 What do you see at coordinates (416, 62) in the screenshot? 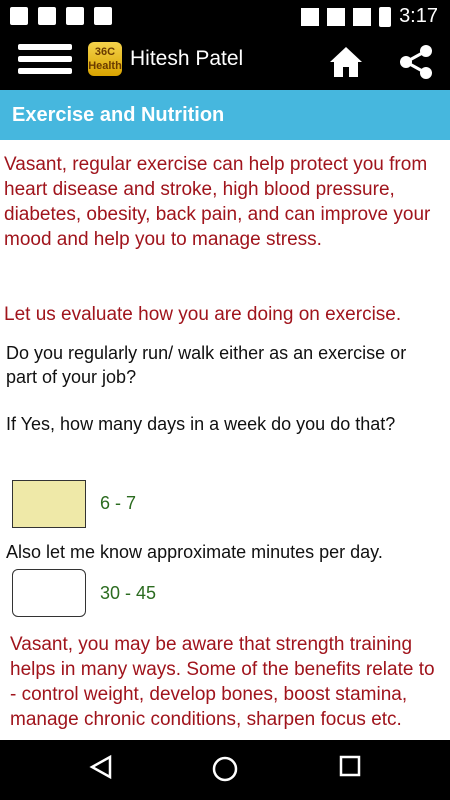
I see `share-icon` at bounding box center [416, 62].